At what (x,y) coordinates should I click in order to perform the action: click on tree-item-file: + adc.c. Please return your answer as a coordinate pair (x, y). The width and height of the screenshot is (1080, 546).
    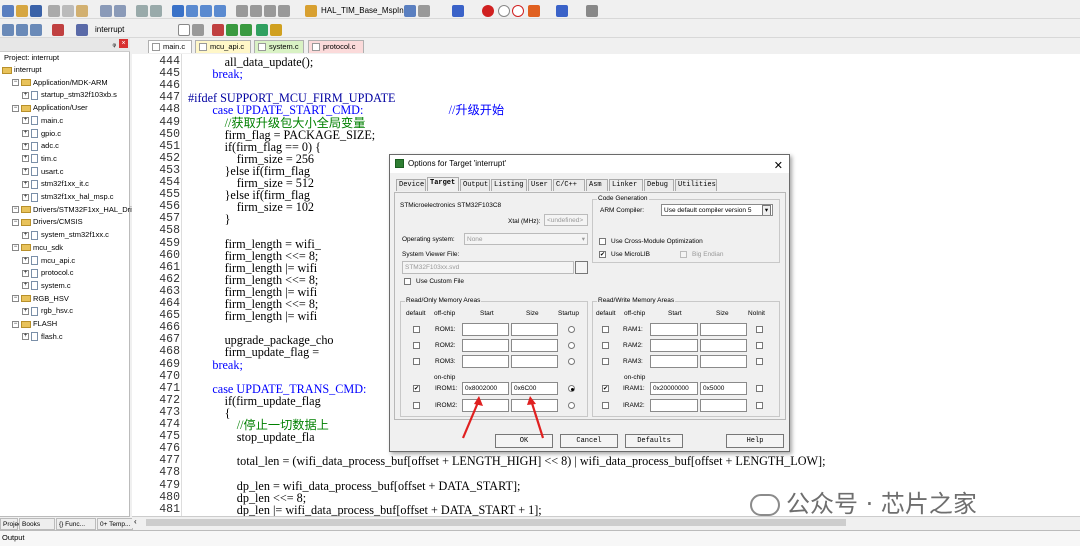
    Looking at the image, I should click on (40, 146).